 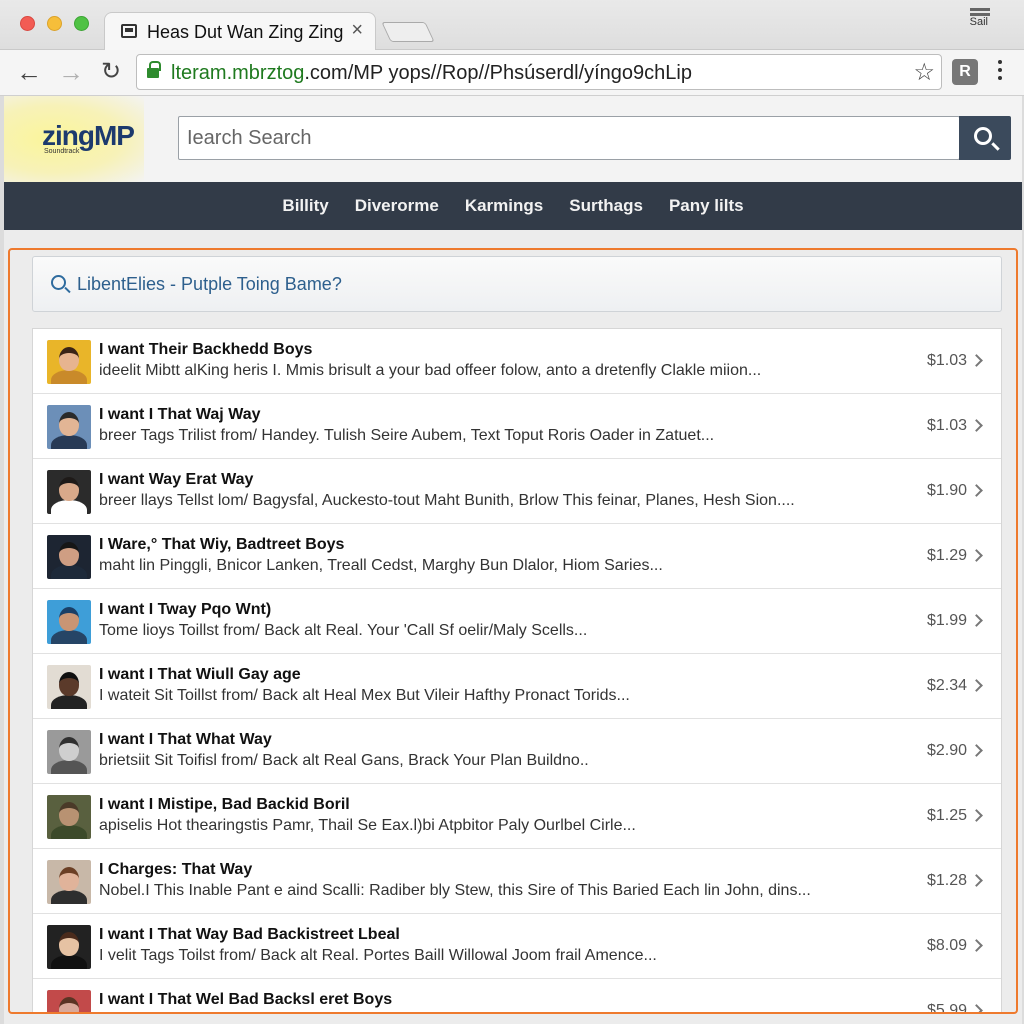 I want to click on extension-icon: R, so click(x=965, y=72).